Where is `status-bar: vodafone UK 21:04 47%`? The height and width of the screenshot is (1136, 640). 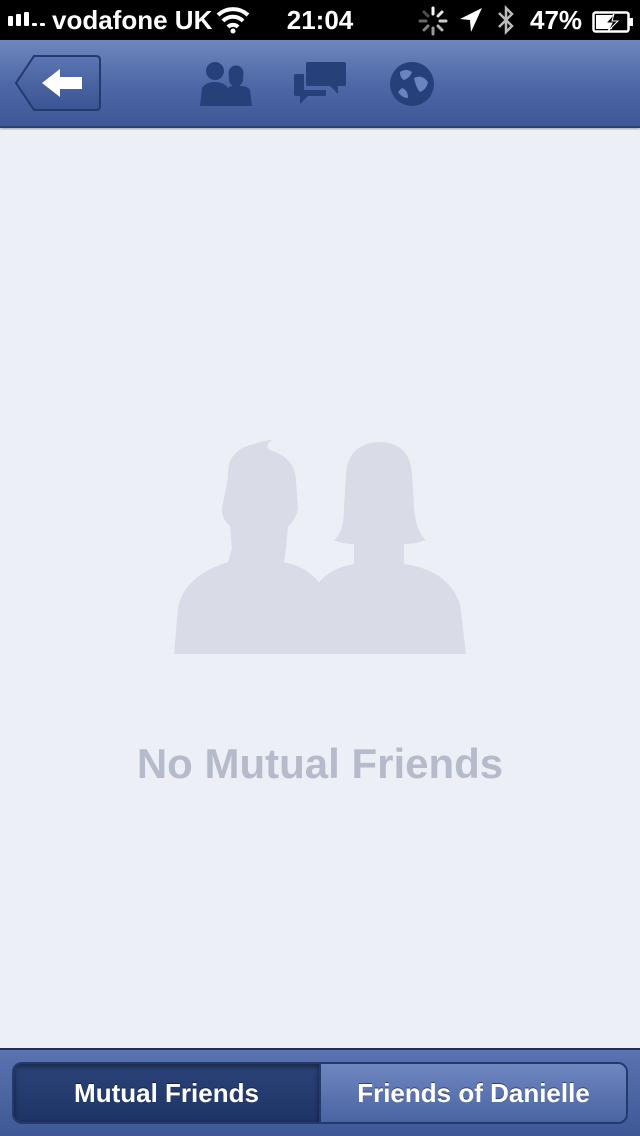 status-bar: vodafone UK 21:04 47% is located at coordinates (320, 20).